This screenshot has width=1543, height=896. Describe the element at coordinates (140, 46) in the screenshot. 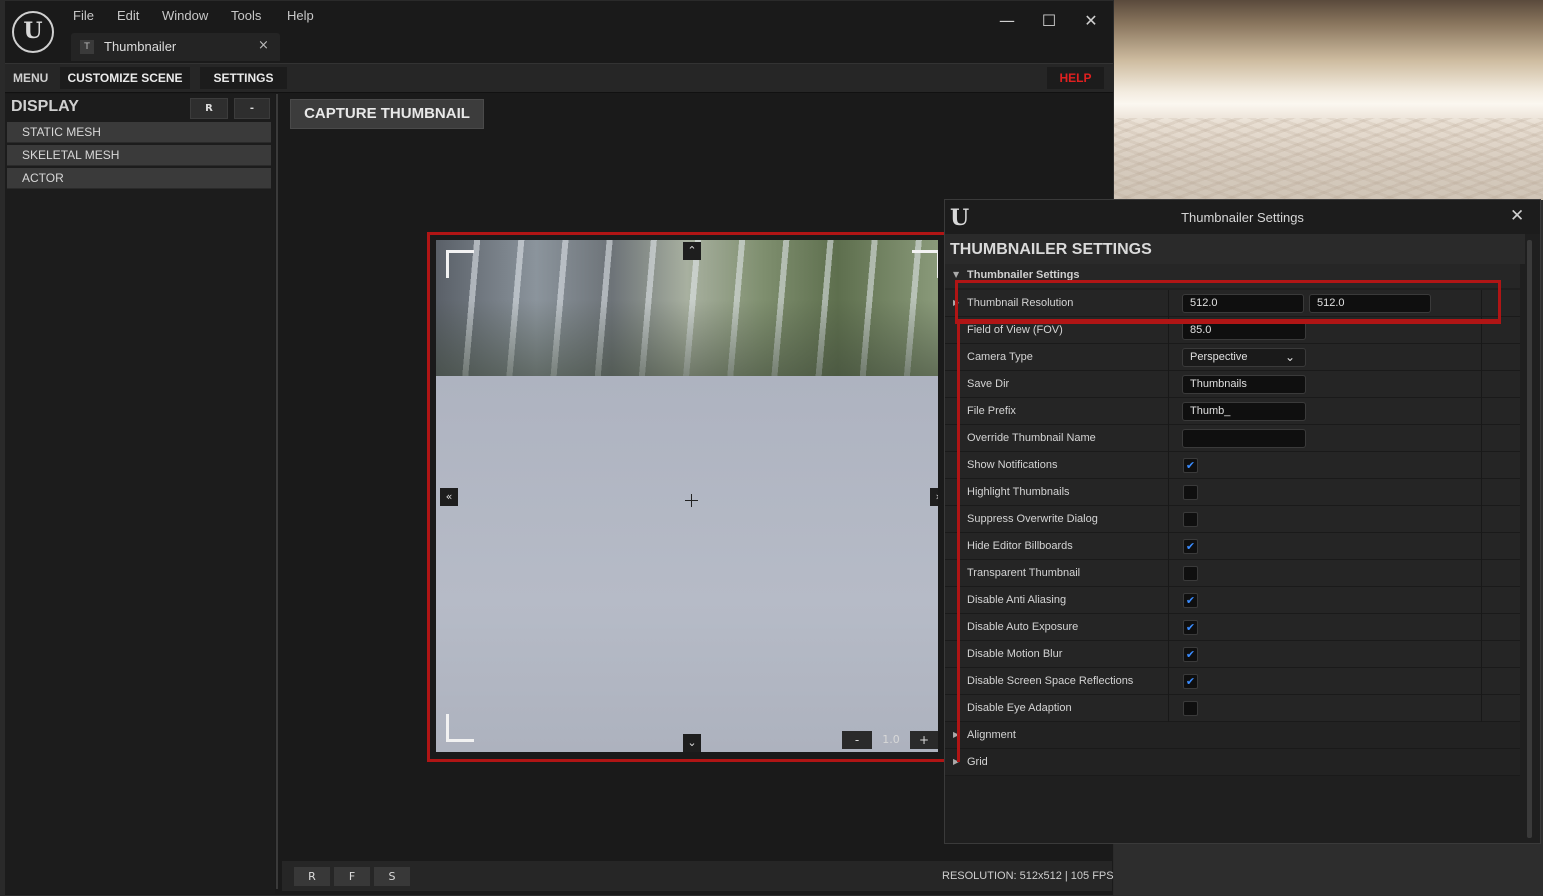

I see `tab-label: Thumbnailer` at that location.